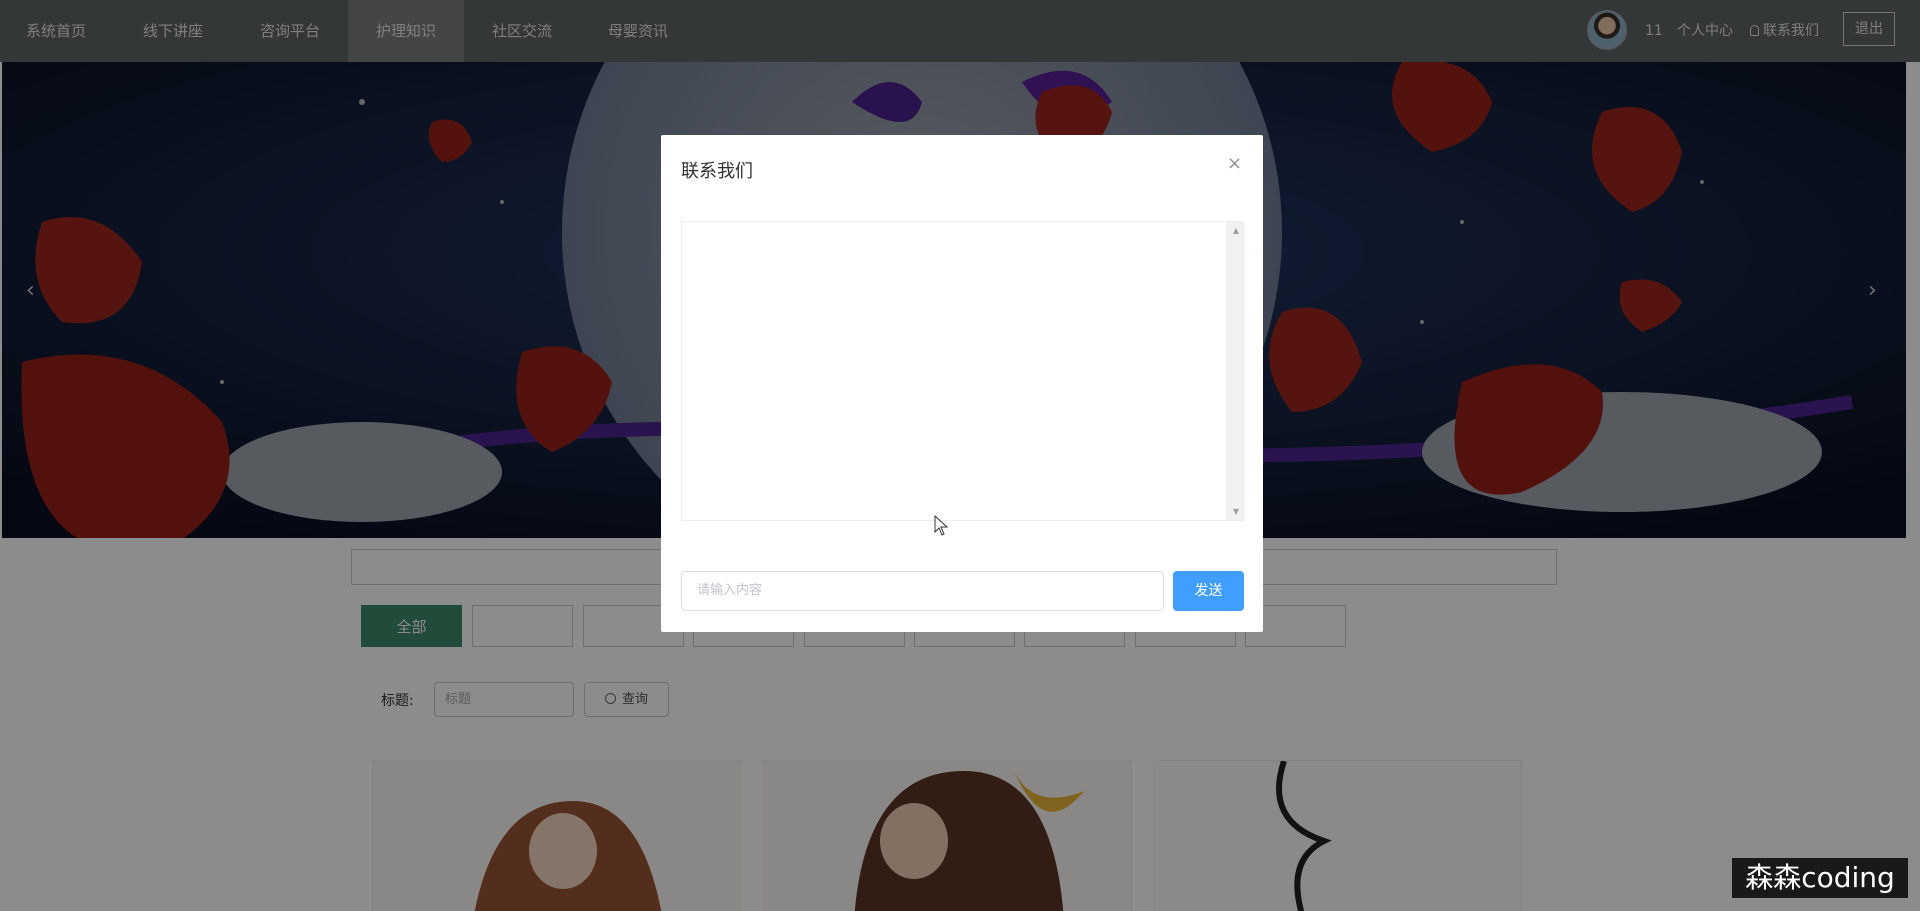  Describe the element at coordinates (1234, 163) in the screenshot. I see `close-icon: ×` at that location.